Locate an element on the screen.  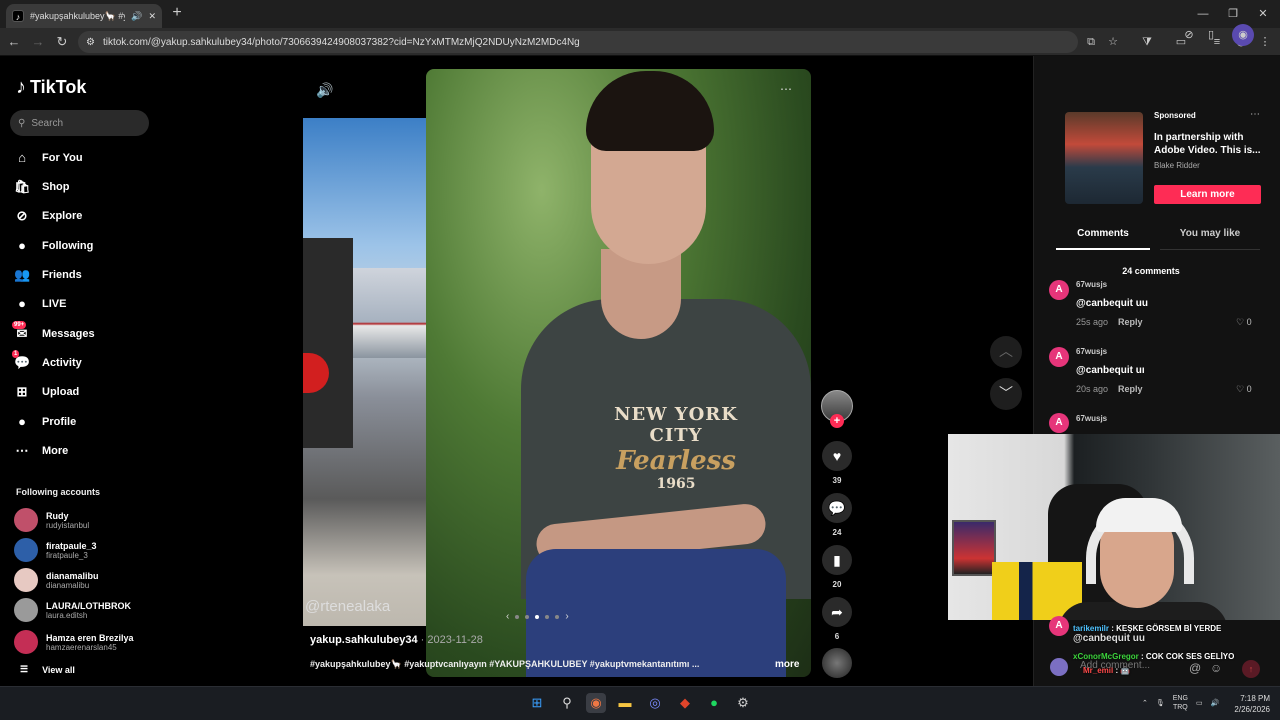
like-heart-icon: ♥ is located at coordinates (837, 456).